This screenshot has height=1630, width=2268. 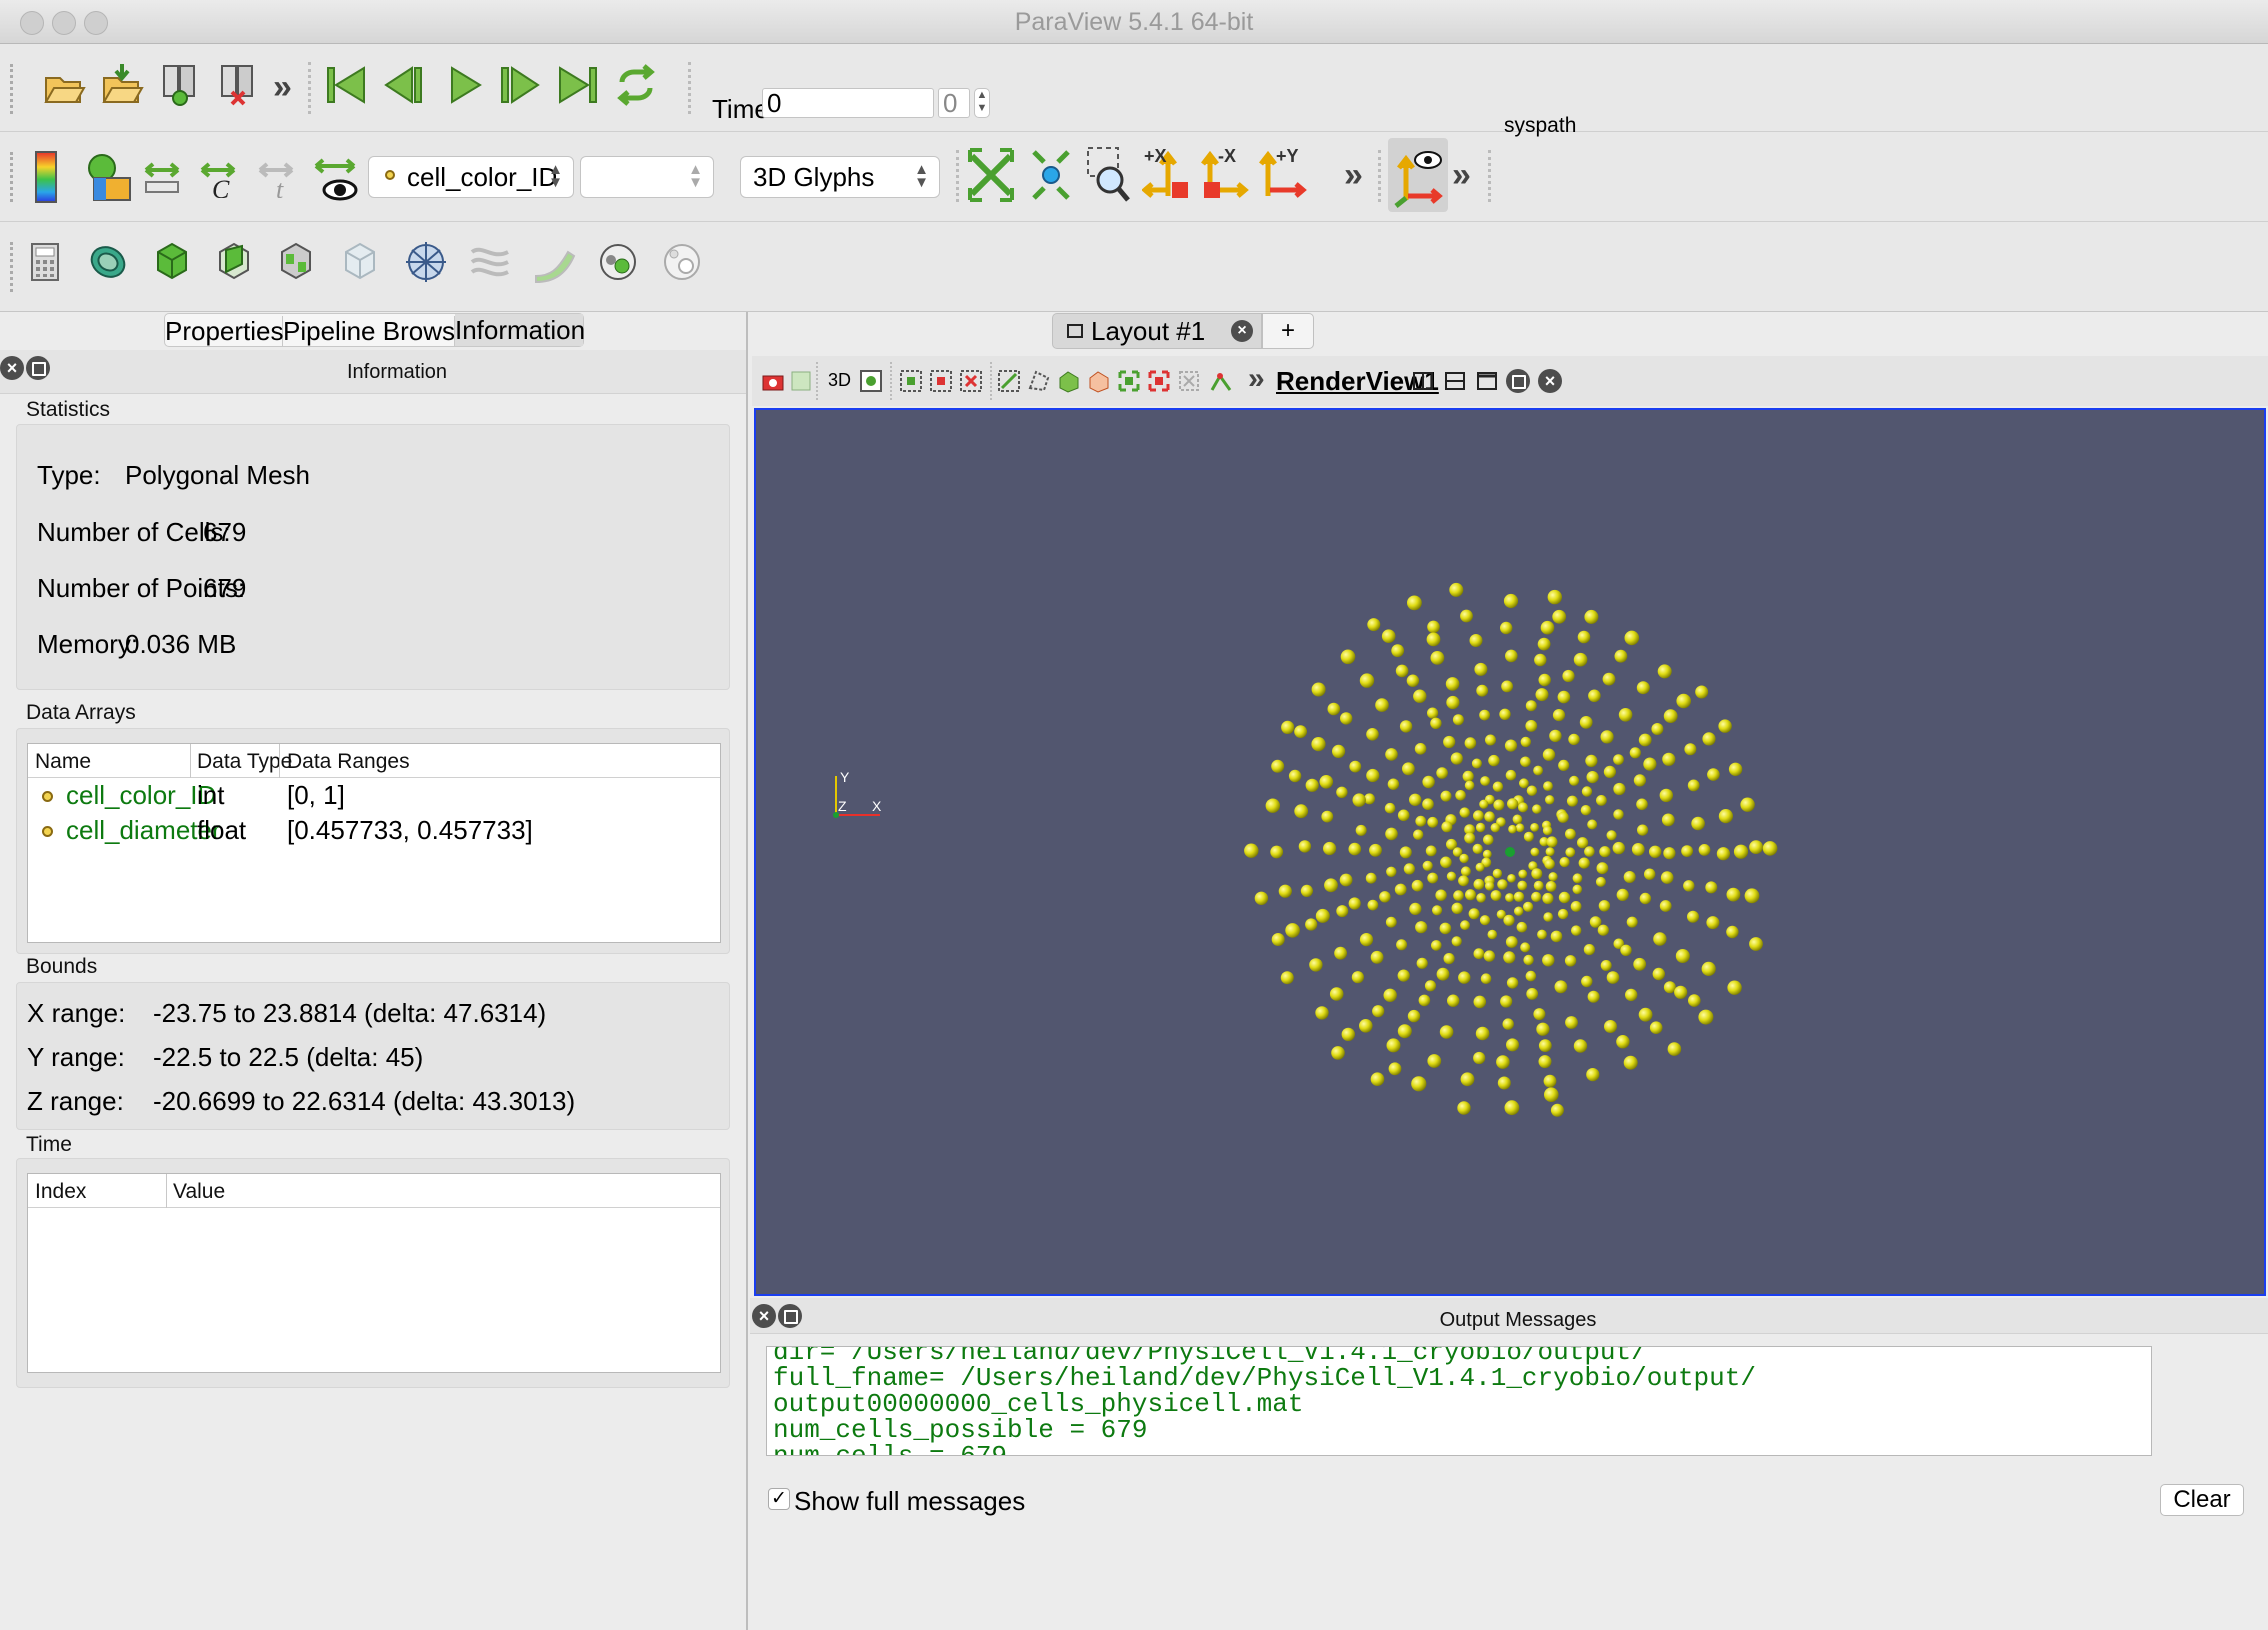 What do you see at coordinates (1418, 175) in the screenshot?
I see `orientation-axes-toggle` at bounding box center [1418, 175].